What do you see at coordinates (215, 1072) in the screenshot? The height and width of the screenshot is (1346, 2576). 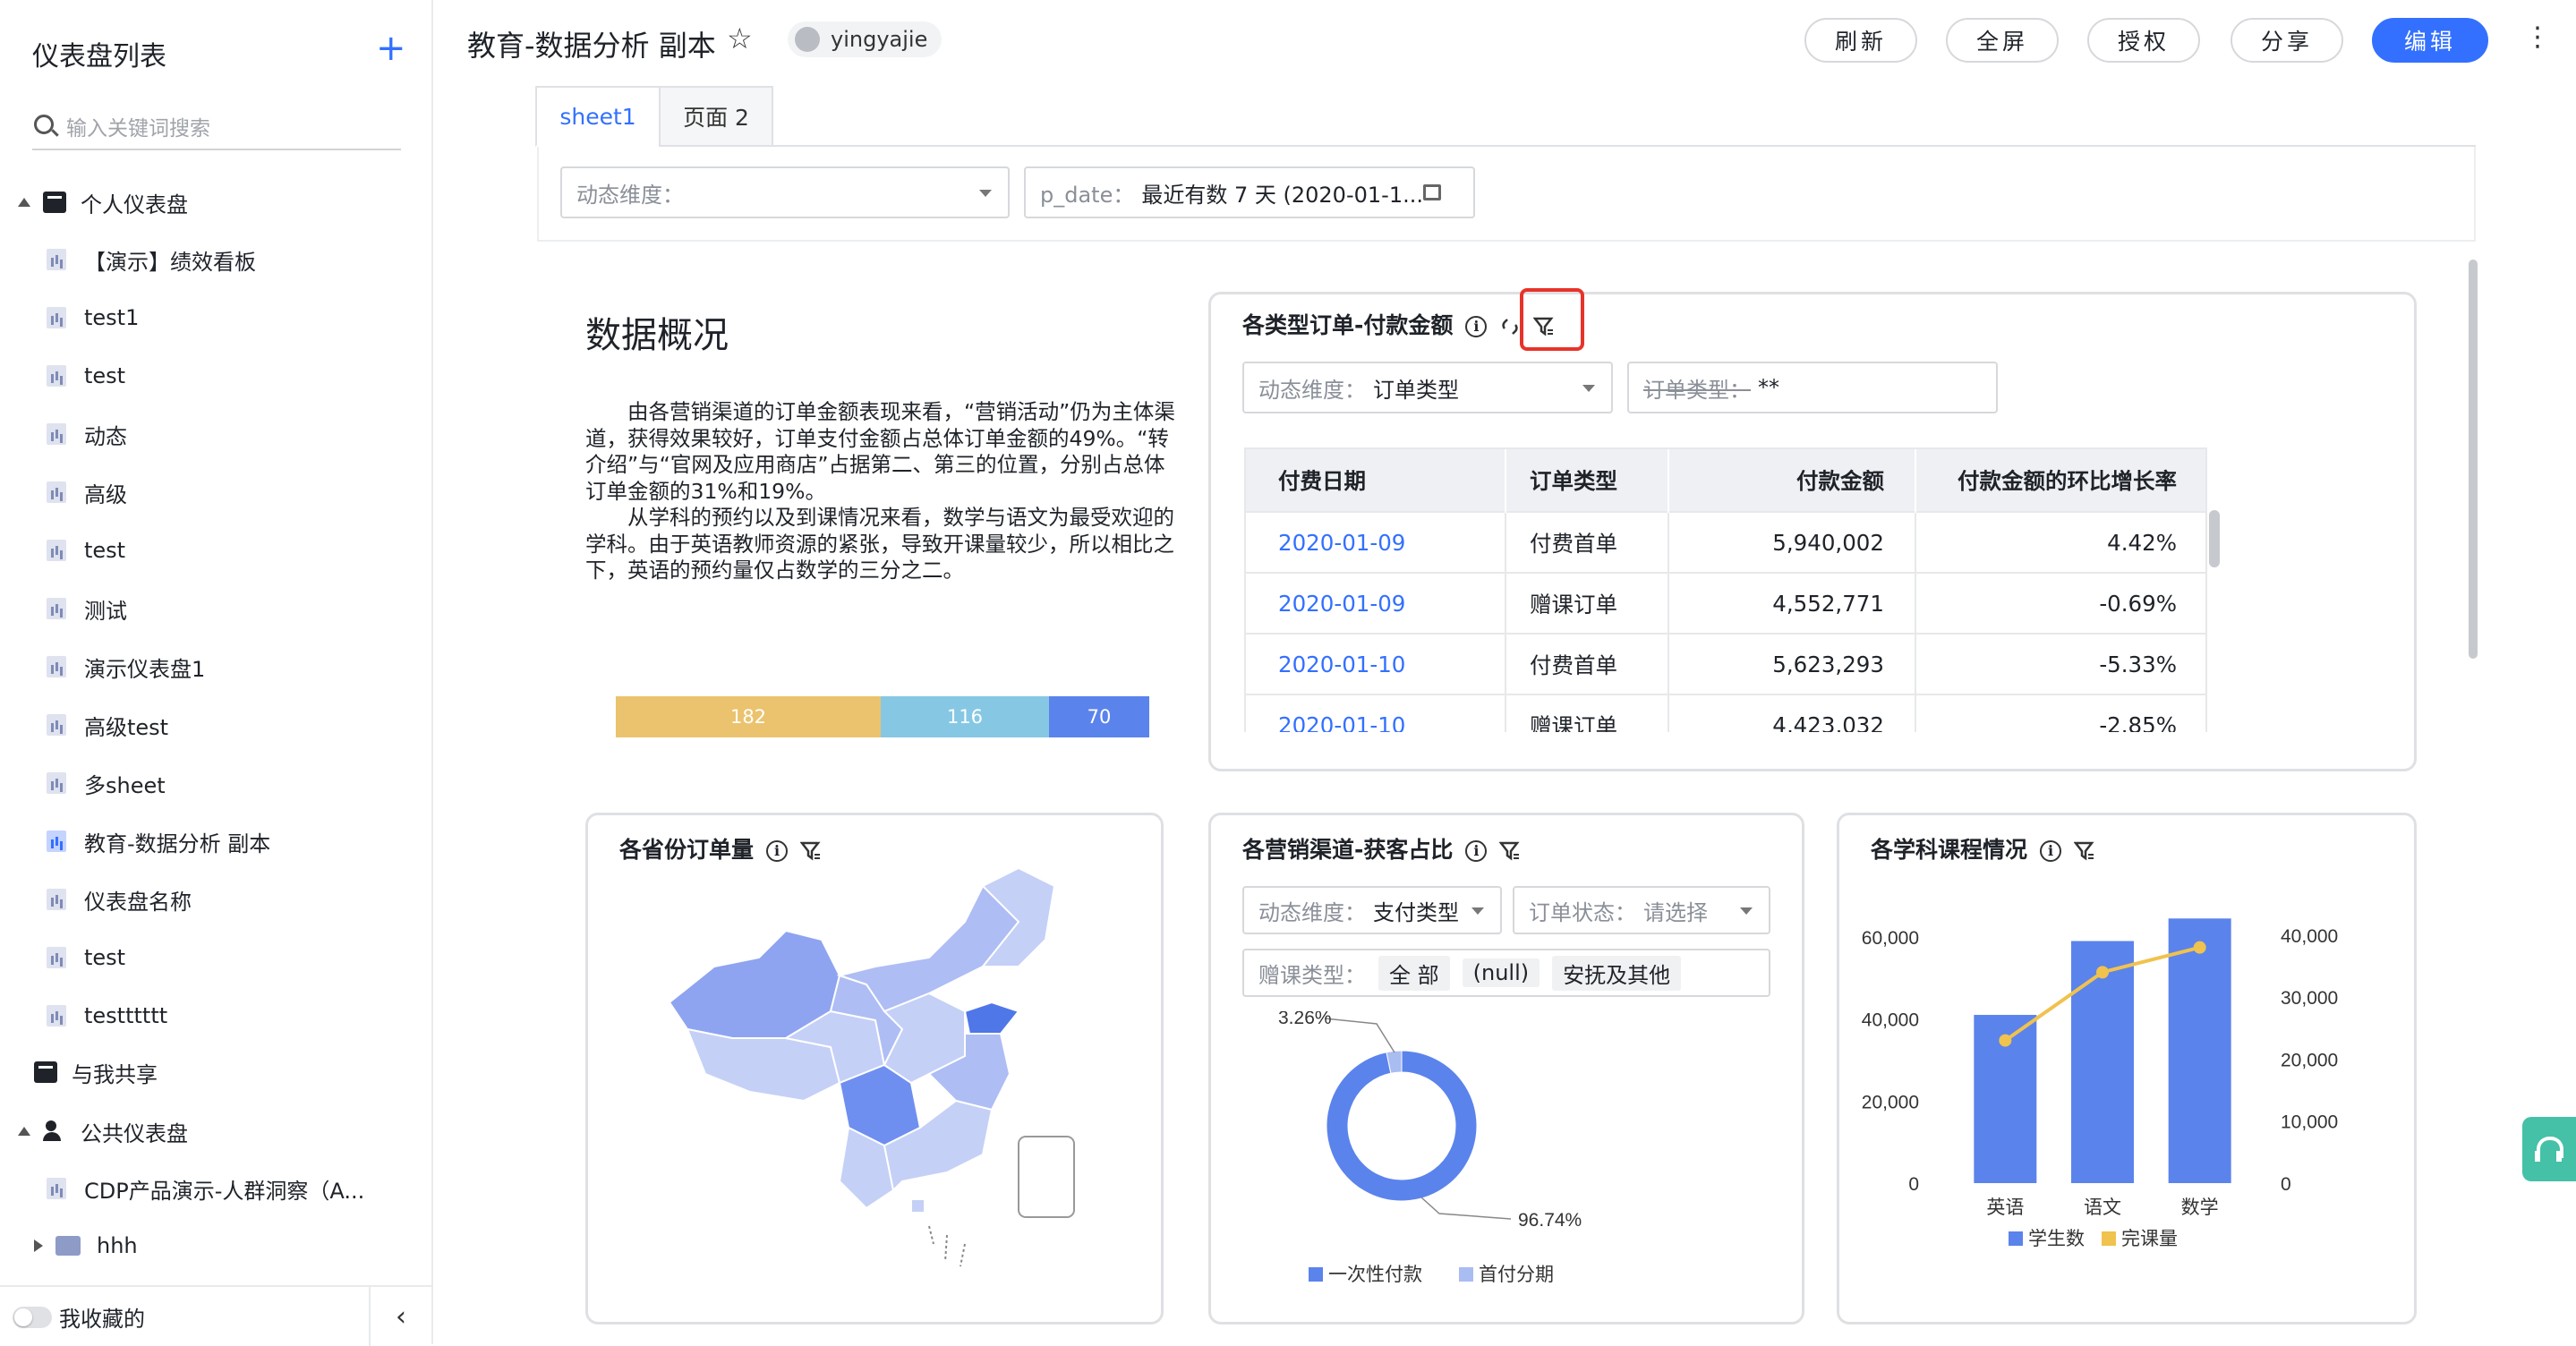 I see `group-shared: 与我共享` at bounding box center [215, 1072].